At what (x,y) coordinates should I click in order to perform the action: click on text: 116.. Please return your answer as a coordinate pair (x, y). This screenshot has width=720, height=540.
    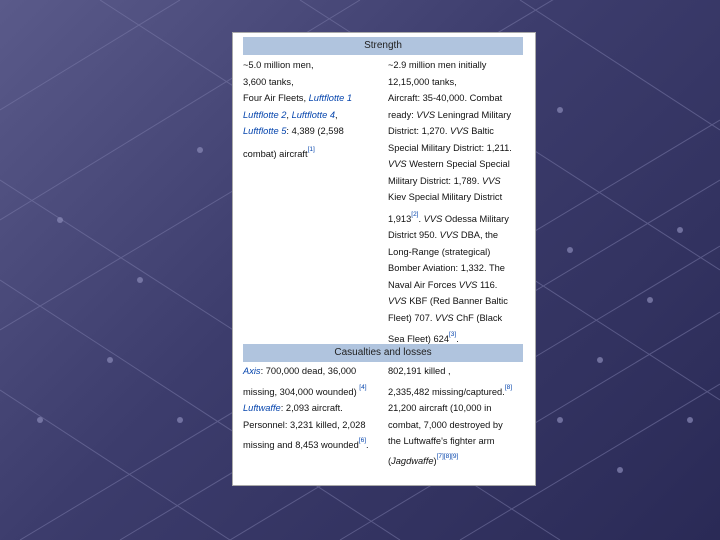
    Looking at the image, I should click on (487, 284).